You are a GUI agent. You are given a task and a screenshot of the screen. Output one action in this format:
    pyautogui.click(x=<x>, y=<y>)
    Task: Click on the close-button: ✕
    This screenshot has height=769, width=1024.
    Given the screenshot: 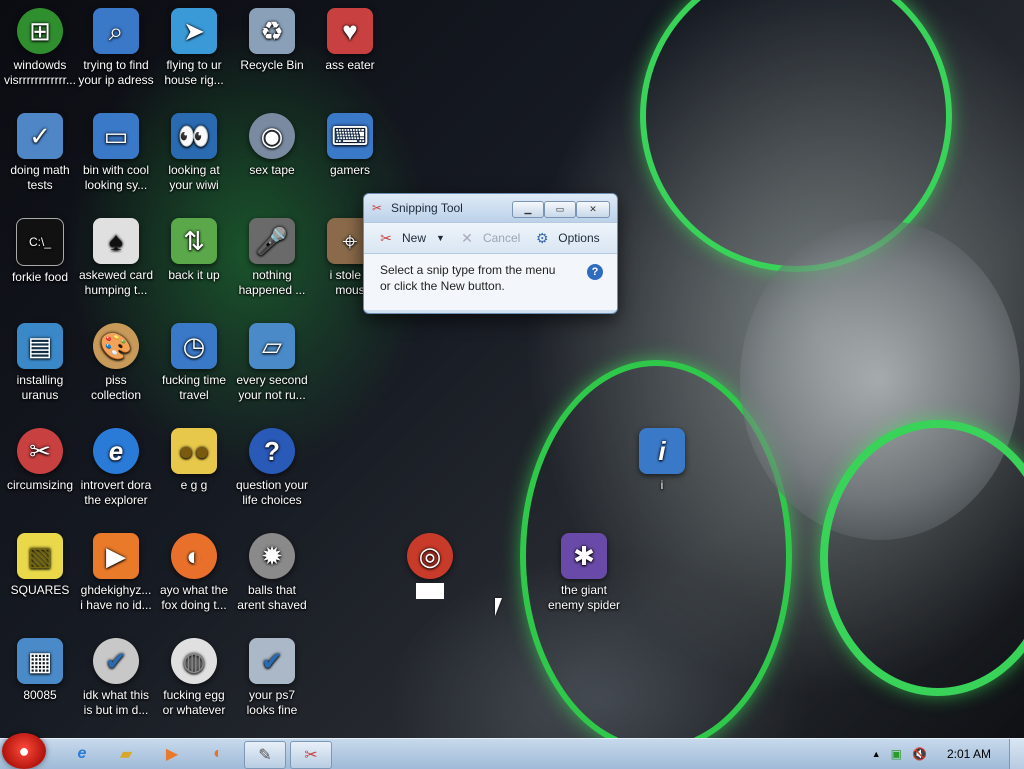 What is the action you would take?
    pyautogui.click(x=593, y=209)
    